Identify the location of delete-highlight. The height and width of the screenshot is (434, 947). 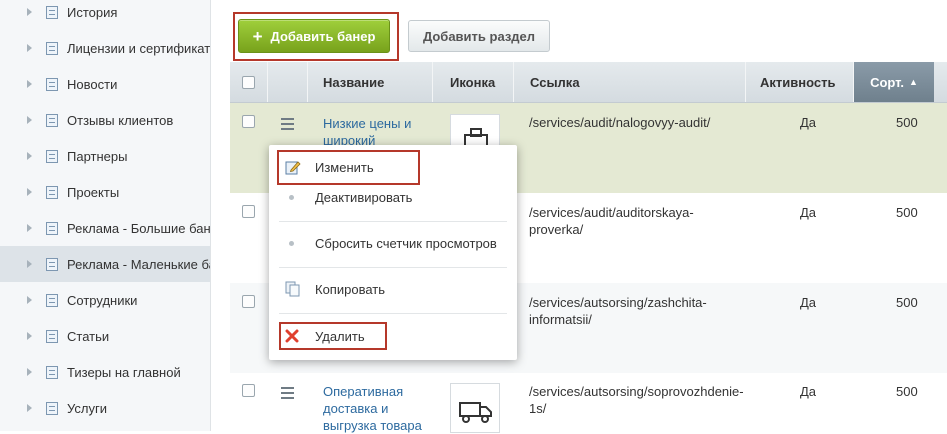
(333, 336).